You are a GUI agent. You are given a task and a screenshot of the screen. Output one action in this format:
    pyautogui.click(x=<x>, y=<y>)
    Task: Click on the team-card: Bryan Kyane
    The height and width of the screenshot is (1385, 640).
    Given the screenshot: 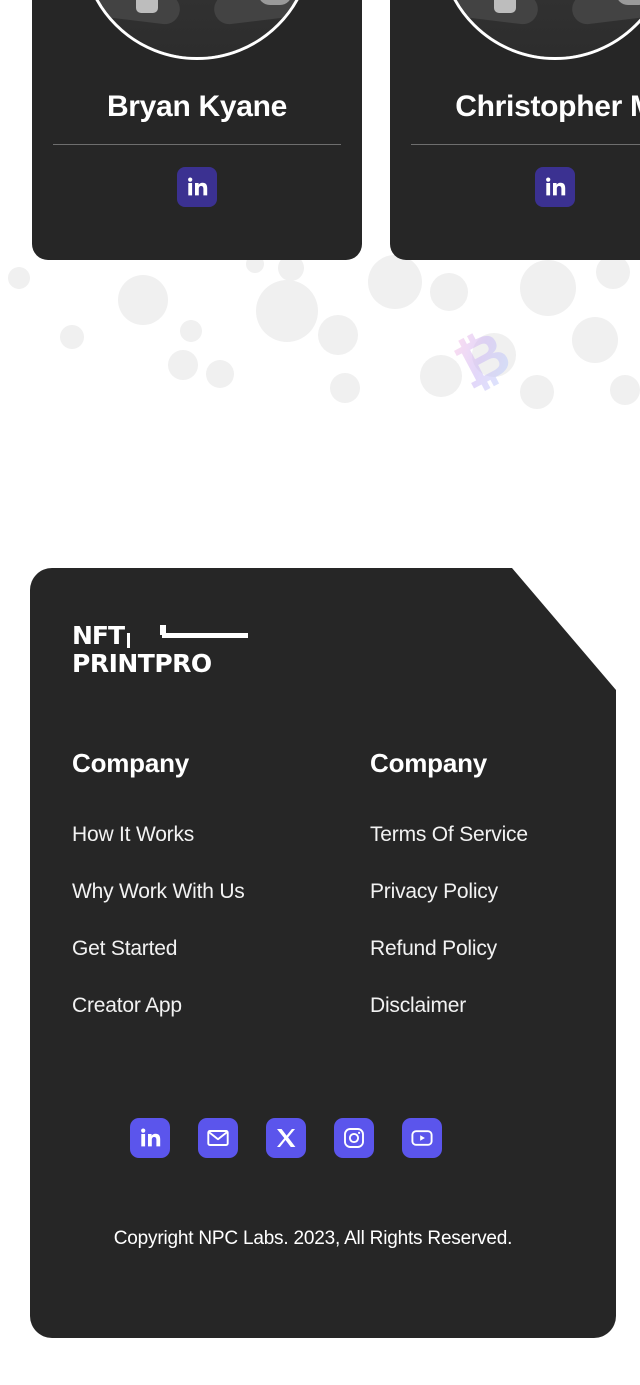 What is the action you would take?
    pyautogui.click(x=197, y=130)
    